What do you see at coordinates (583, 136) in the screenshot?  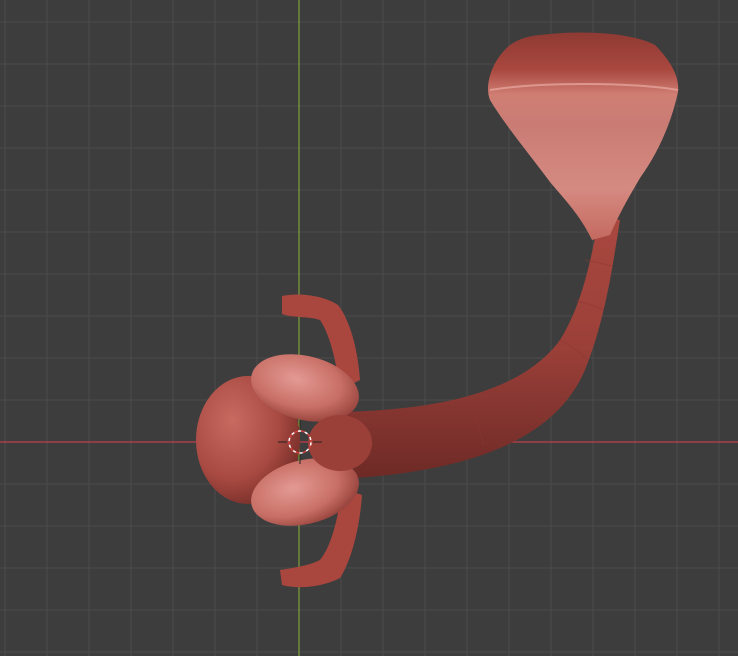 I see `mesh-funnel` at bounding box center [583, 136].